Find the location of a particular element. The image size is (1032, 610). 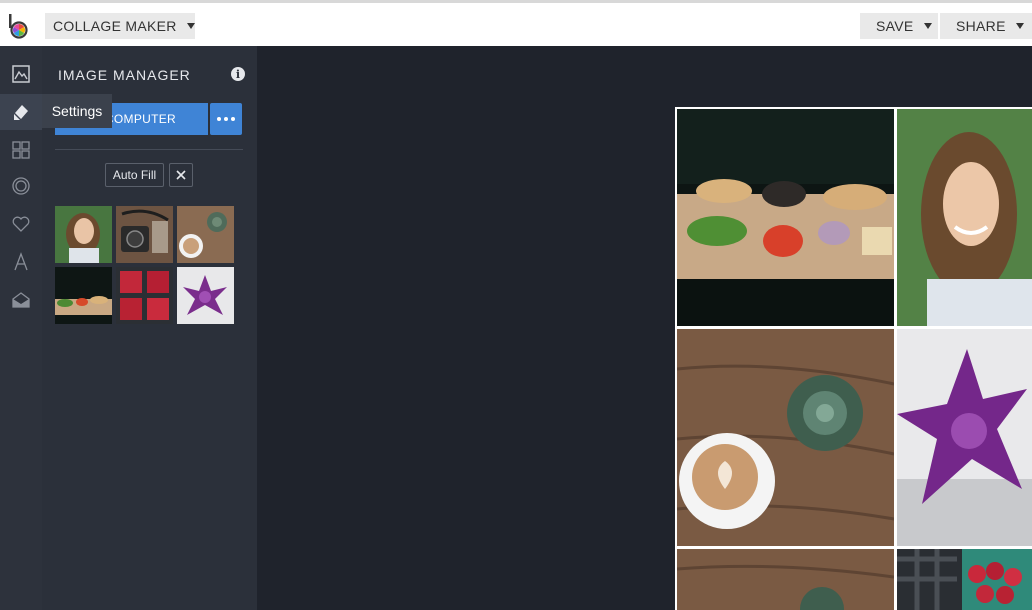

thumbnail-raspberries is located at coordinates (144, 295).